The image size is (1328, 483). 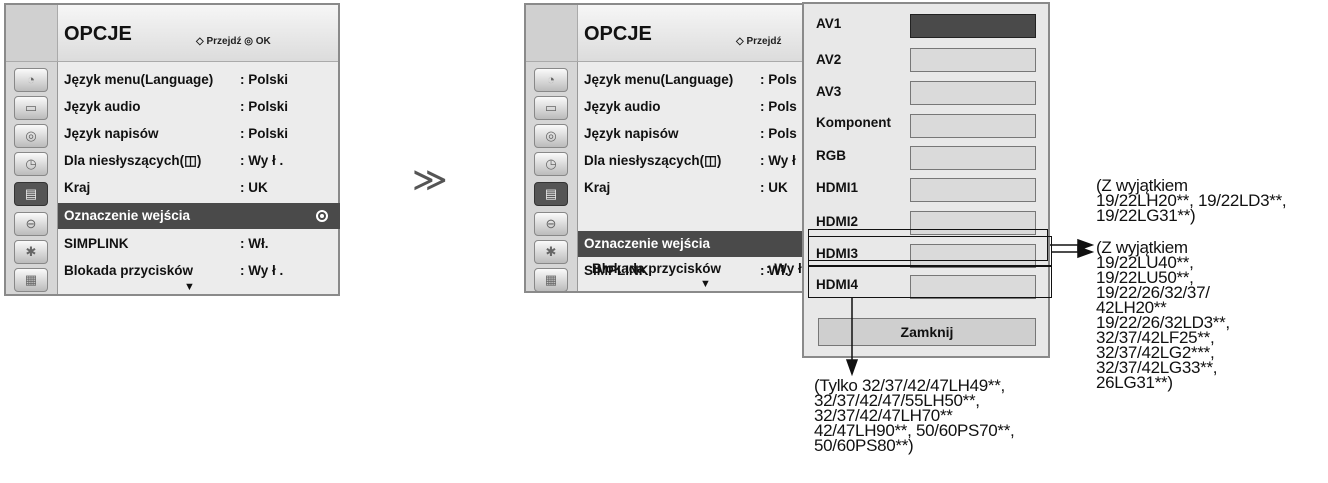 I want to click on hdmi4-arrowhead, so click(x=852, y=368).